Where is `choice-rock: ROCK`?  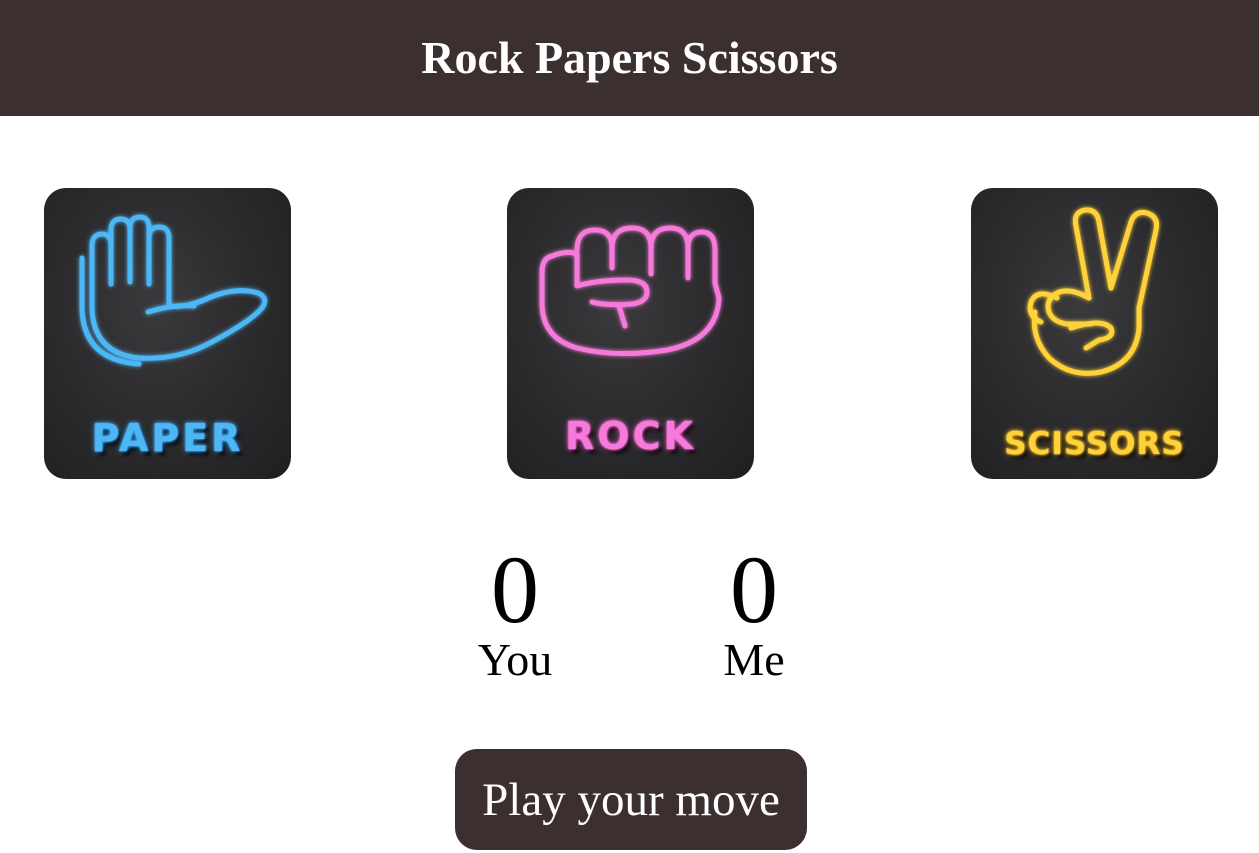
choice-rock: ROCK is located at coordinates (630, 333).